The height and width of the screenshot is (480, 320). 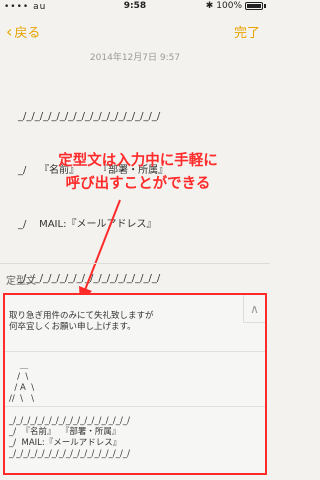 I want to click on annotation-line: 定型文は入力中に手軽に, so click(x=138, y=161).